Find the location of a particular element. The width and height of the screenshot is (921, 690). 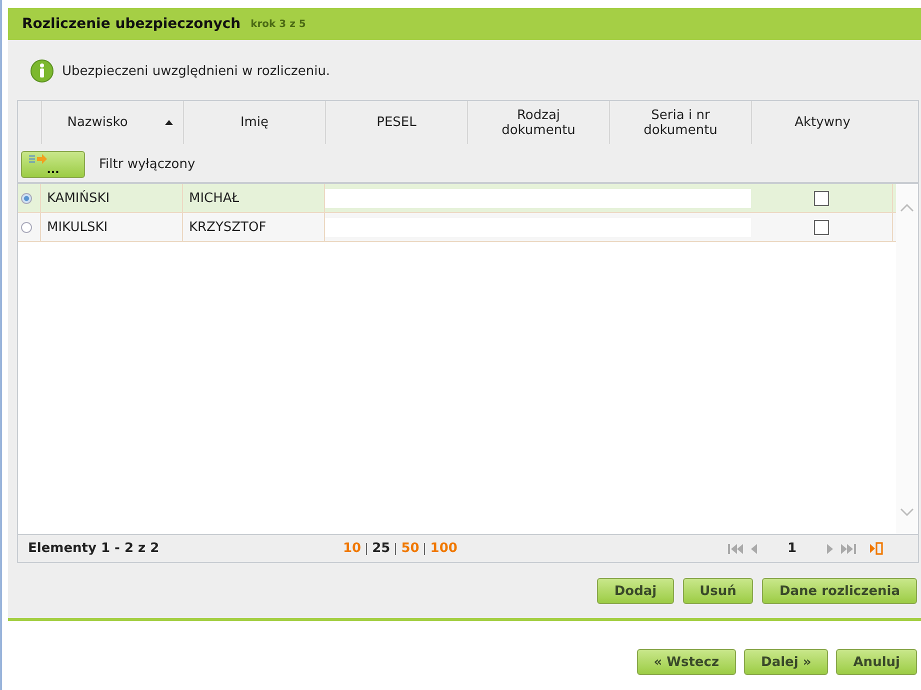

scrollbar is located at coordinates (907, 359).